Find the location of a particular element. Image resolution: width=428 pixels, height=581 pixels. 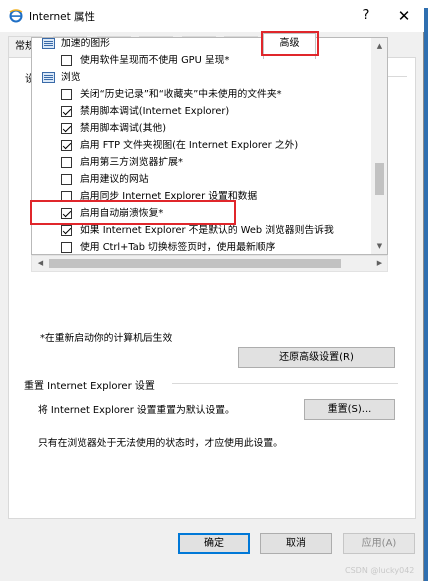

restart-note: *在重新启动你的计算机后生效 is located at coordinates (106, 338).